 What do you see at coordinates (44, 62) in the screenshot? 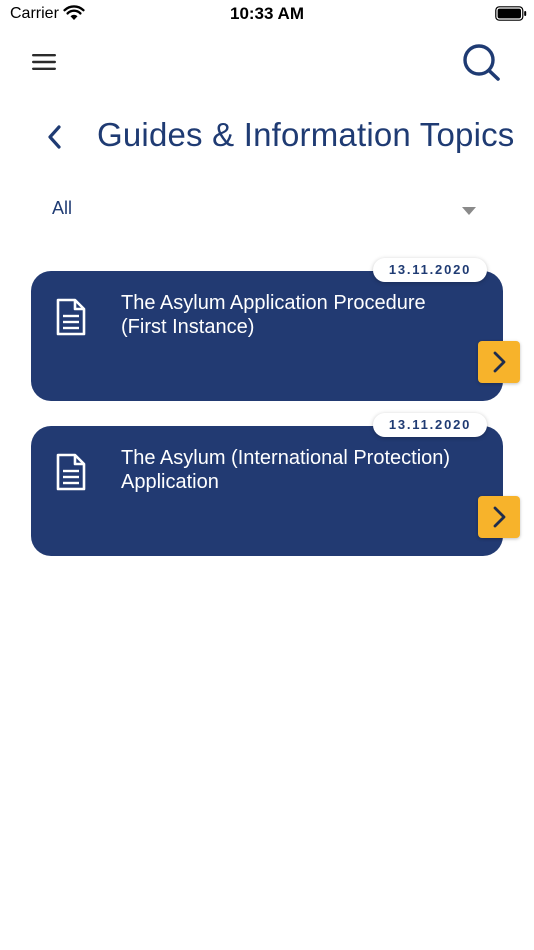
I see `hamburger-menu-icon` at bounding box center [44, 62].